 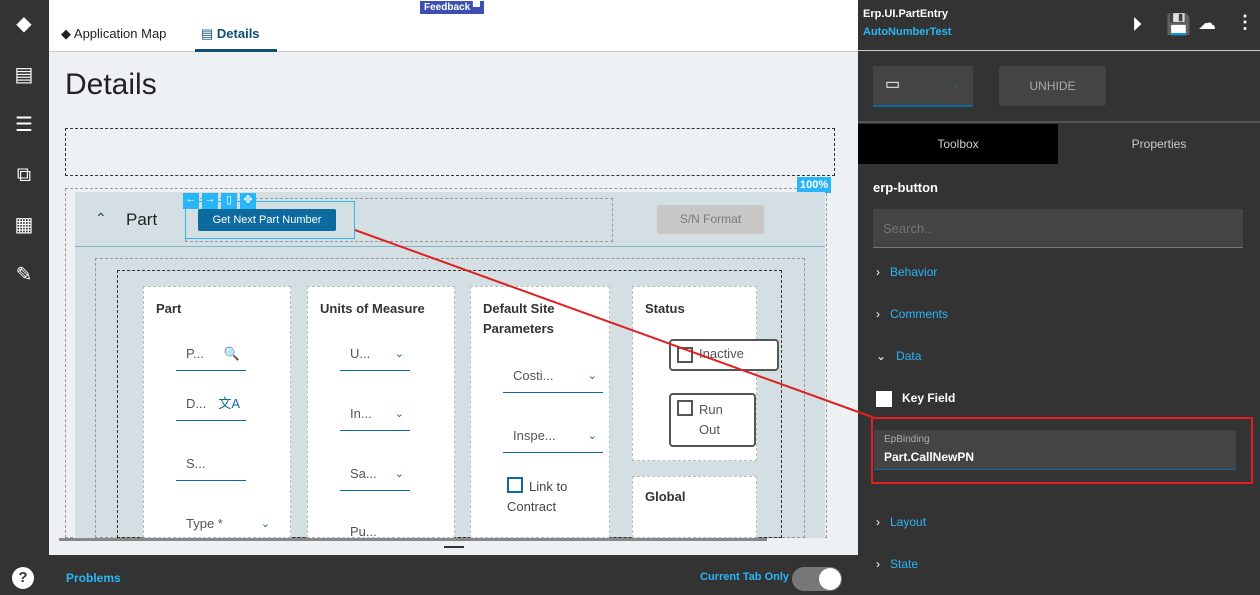 I want to click on costing-field: Costi... ⌄, so click(x=553, y=378).